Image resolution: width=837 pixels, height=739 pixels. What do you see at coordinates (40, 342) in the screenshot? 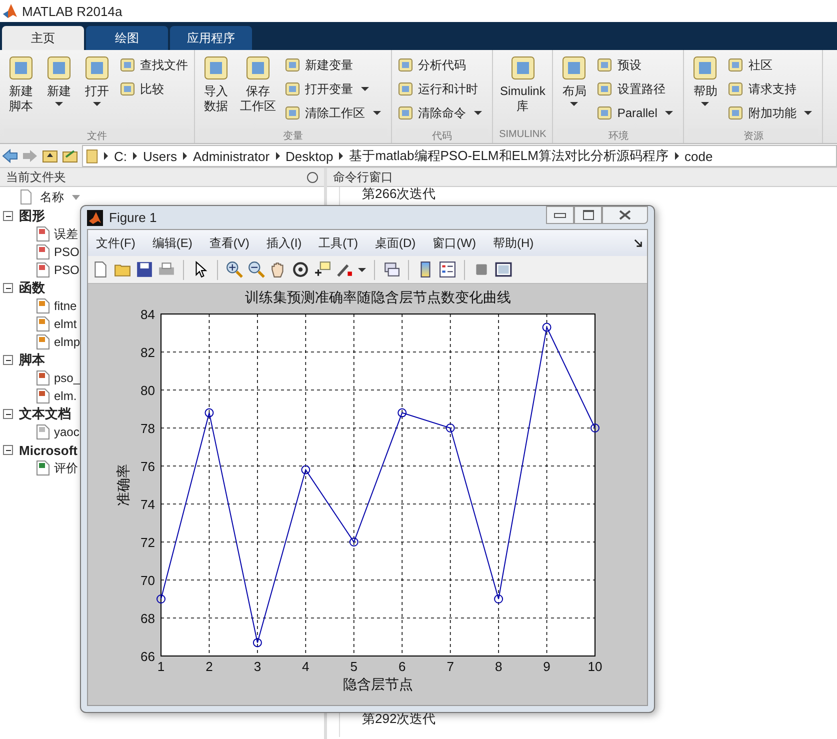
I see `file-item: elmp` at bounding box center [40, 342].